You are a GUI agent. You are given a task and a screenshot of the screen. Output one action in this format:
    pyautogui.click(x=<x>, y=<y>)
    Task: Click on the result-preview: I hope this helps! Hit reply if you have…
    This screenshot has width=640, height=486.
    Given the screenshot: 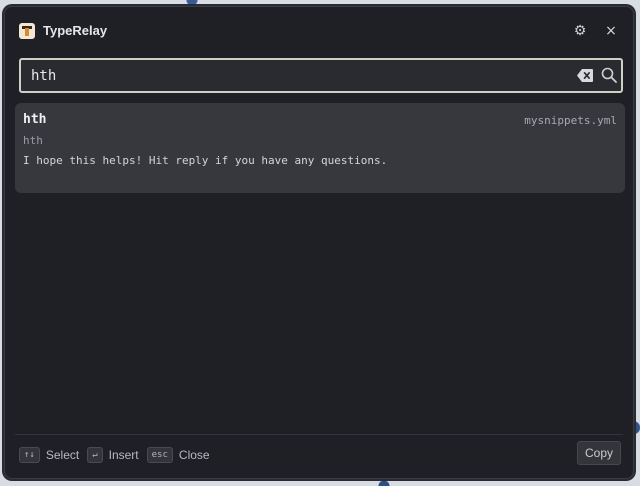 What is the action you would take?
    pyautogui.click(x=205, y=160)
    